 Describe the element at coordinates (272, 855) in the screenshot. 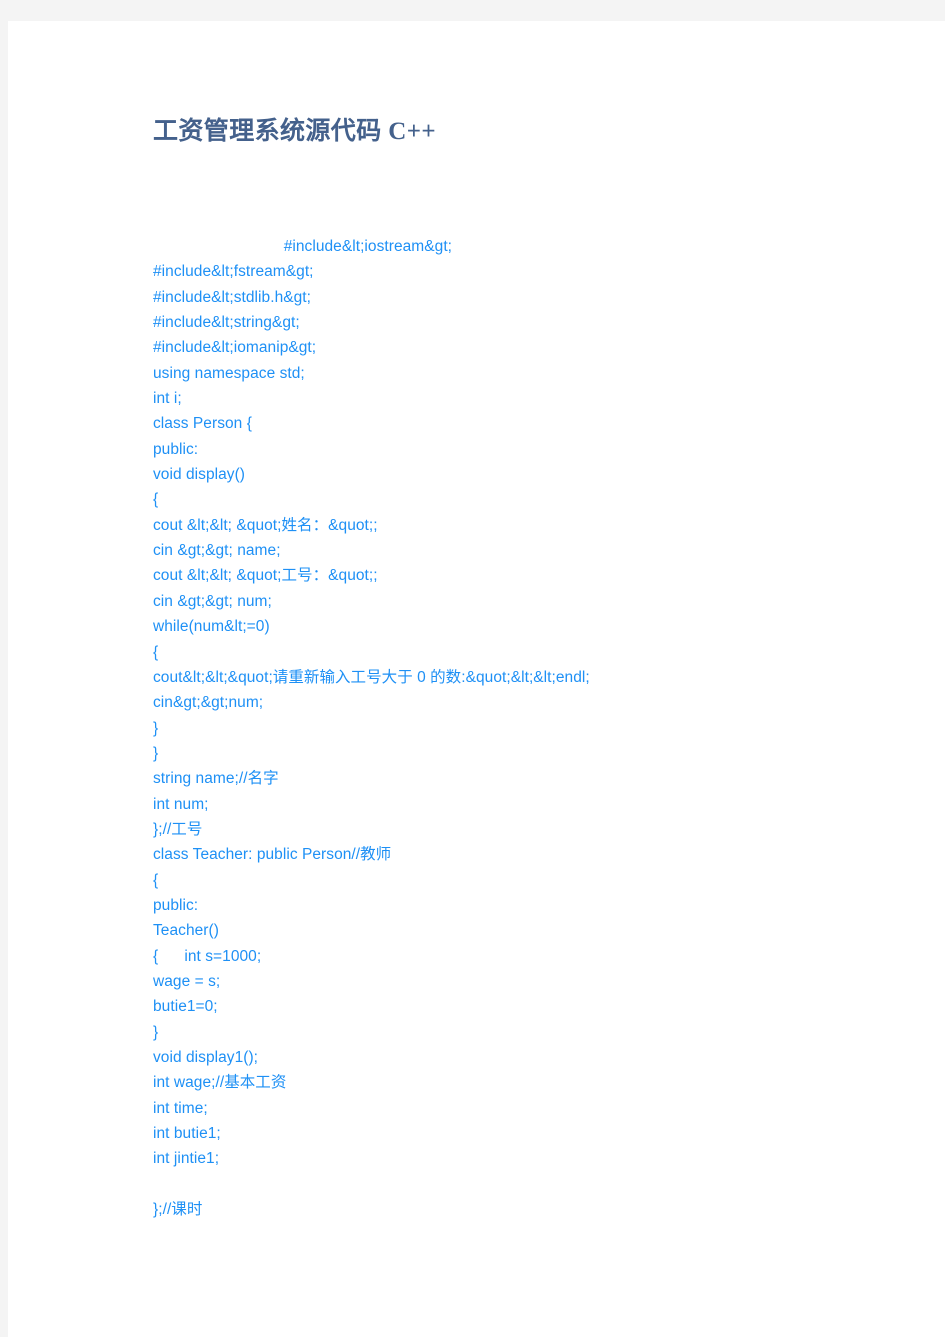

I see `code-line: class Teacher: public Person//教师` at that location.